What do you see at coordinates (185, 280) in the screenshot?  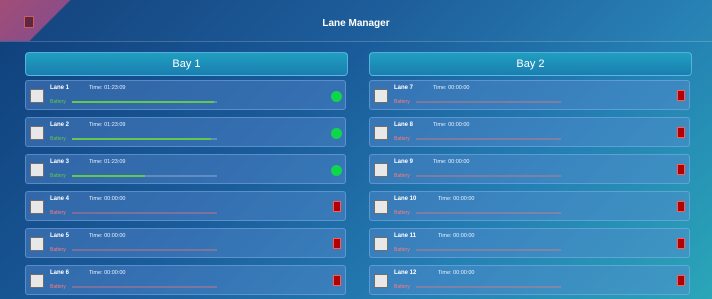 I see `lane-card: Lane 6 Time: 00:00:00 Battery` at bounding box center [185, 280].